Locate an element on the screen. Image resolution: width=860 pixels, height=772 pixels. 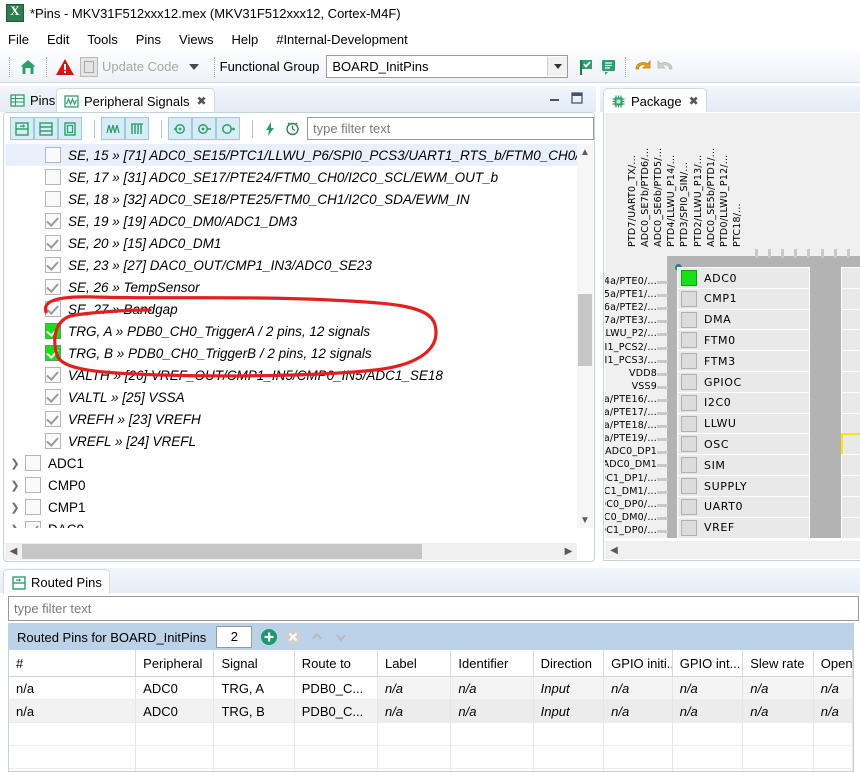
column-header: Signal is located at coordinates (254, 663).